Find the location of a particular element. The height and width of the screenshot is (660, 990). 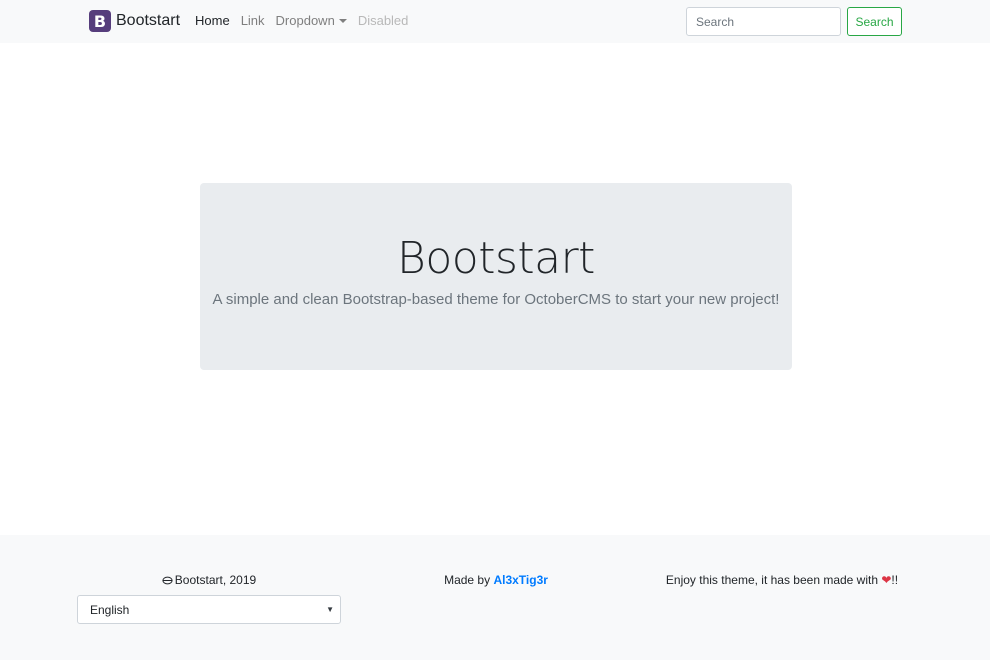

nav-link: Link is located at coordinates (253, 20).